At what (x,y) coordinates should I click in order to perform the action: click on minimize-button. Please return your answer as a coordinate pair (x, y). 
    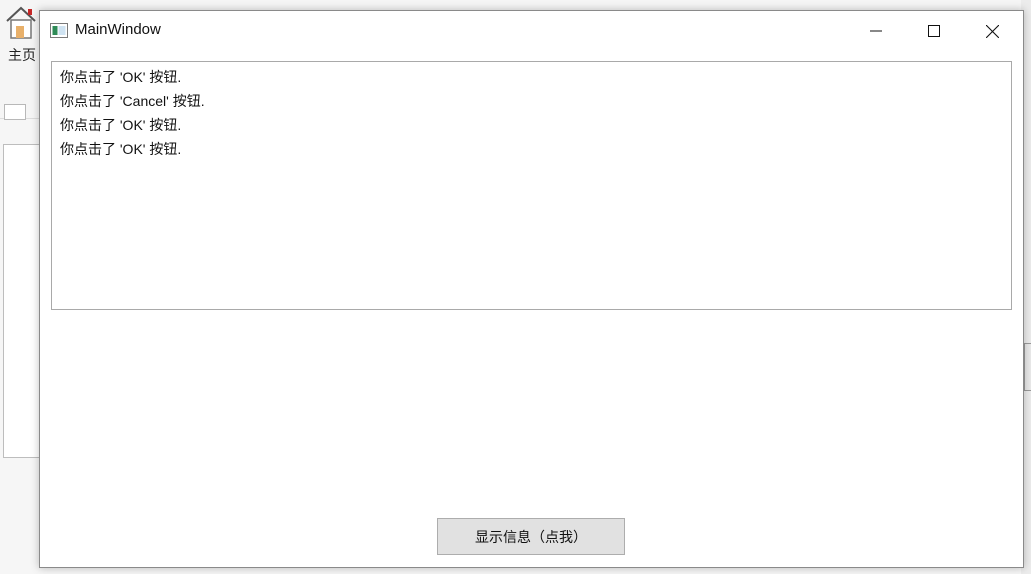
    Looking at the image, I should click on (876, 31).